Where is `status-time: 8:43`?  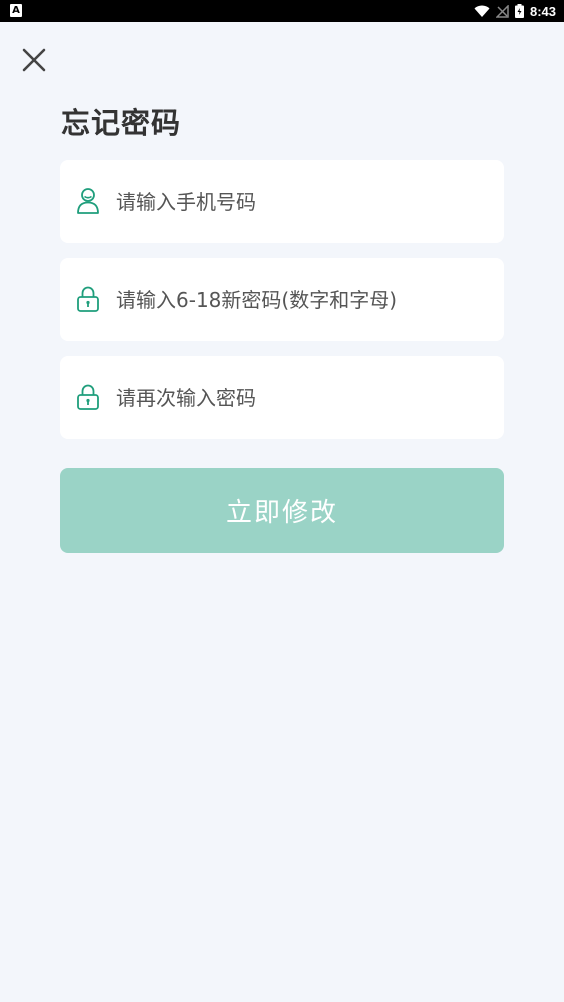
status-time: 8:43 is located at coordinates (542, 11).